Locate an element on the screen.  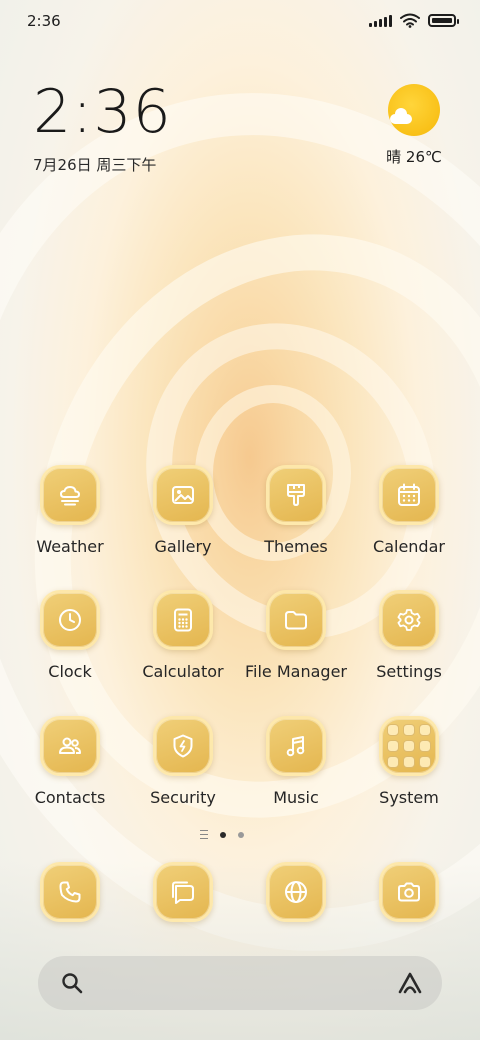
calculator-icon is located at coordinates (183, 620).